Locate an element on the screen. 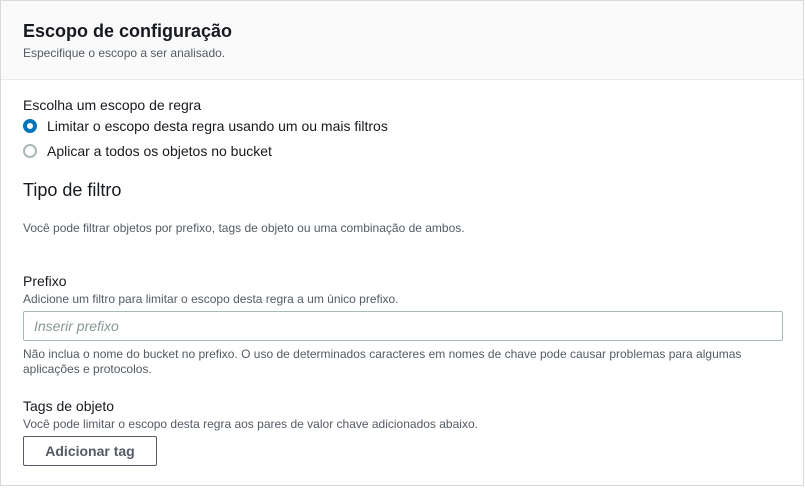 Image resolution: width=805 pixels, height=488 pixels. radio-apply-all: Aplicar a todos os objetos no bucket is located at coordinates (147, 151).